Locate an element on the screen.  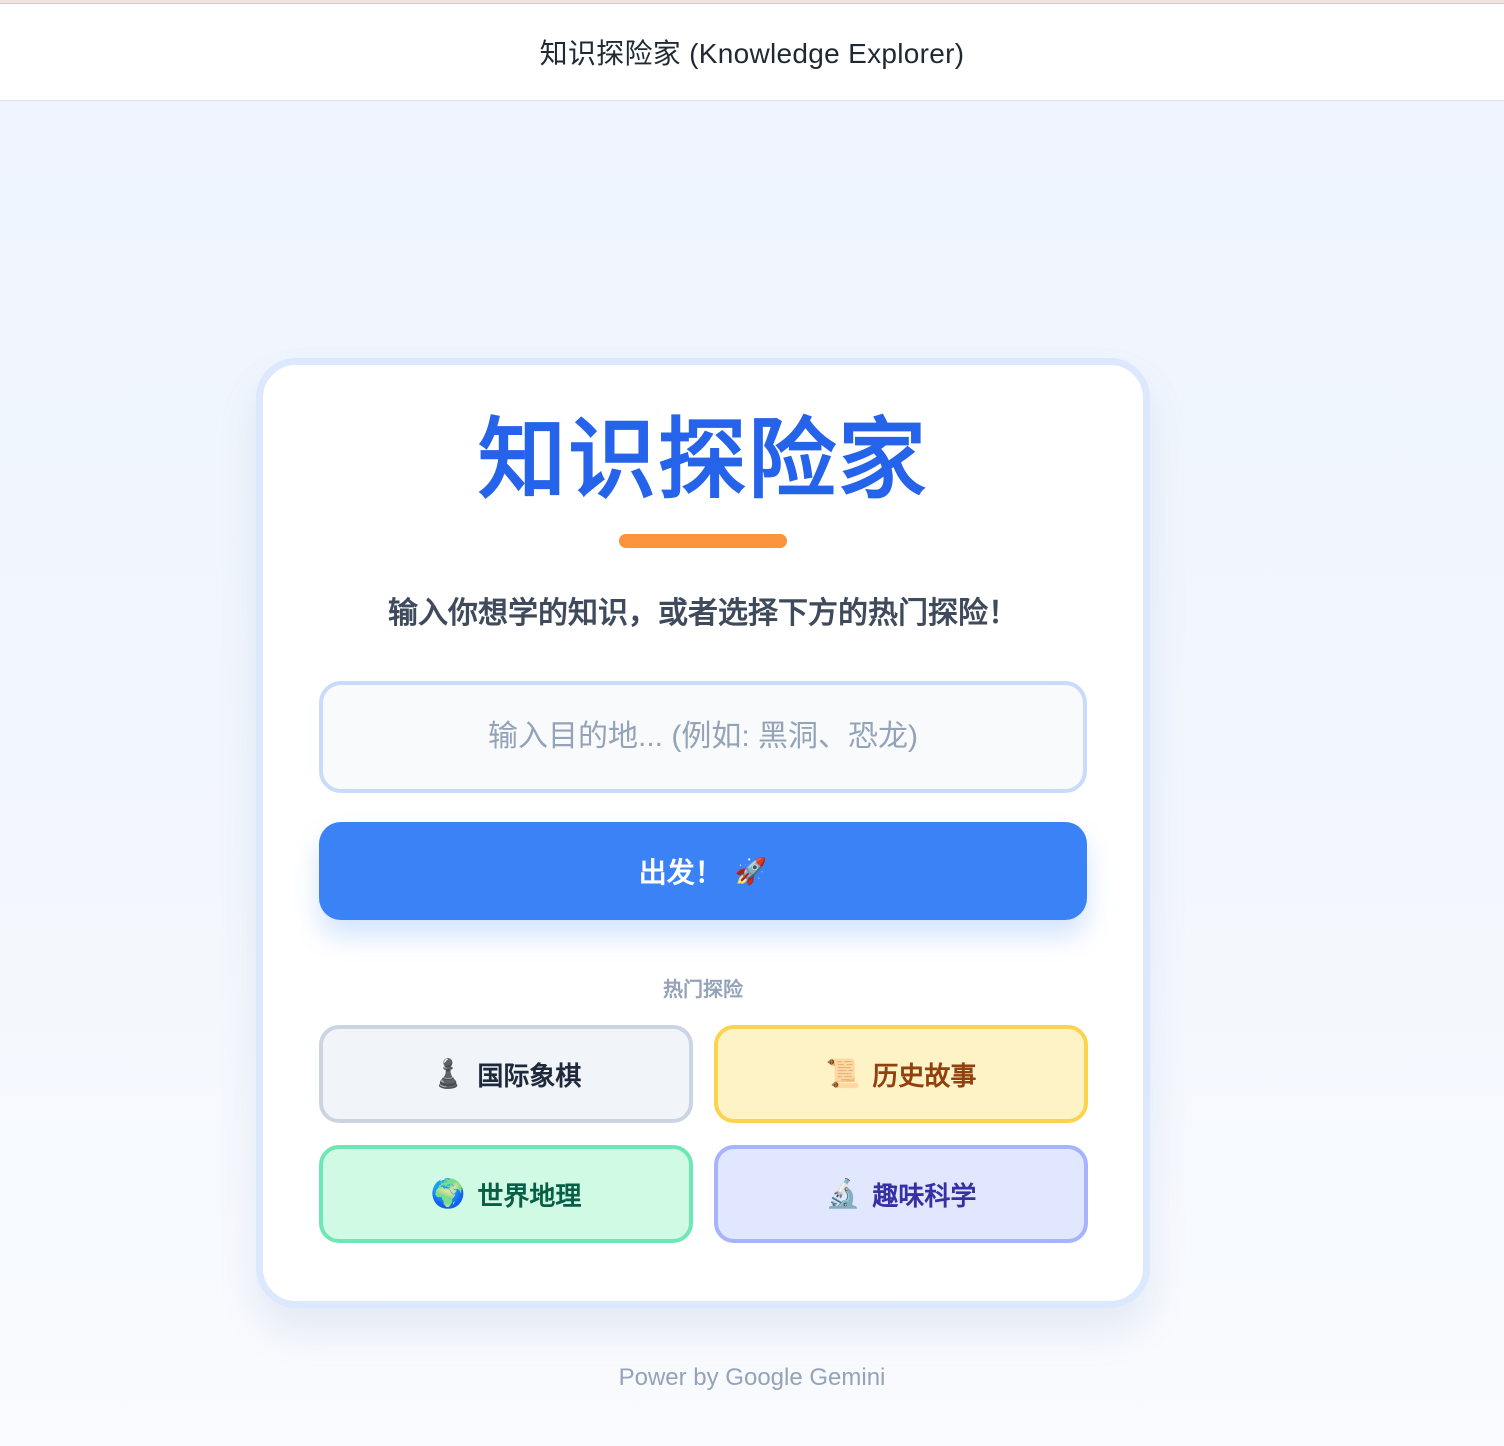
title-bar: 知识探险家 (Knowledge Explorer) is located at coordinates (752, 52).